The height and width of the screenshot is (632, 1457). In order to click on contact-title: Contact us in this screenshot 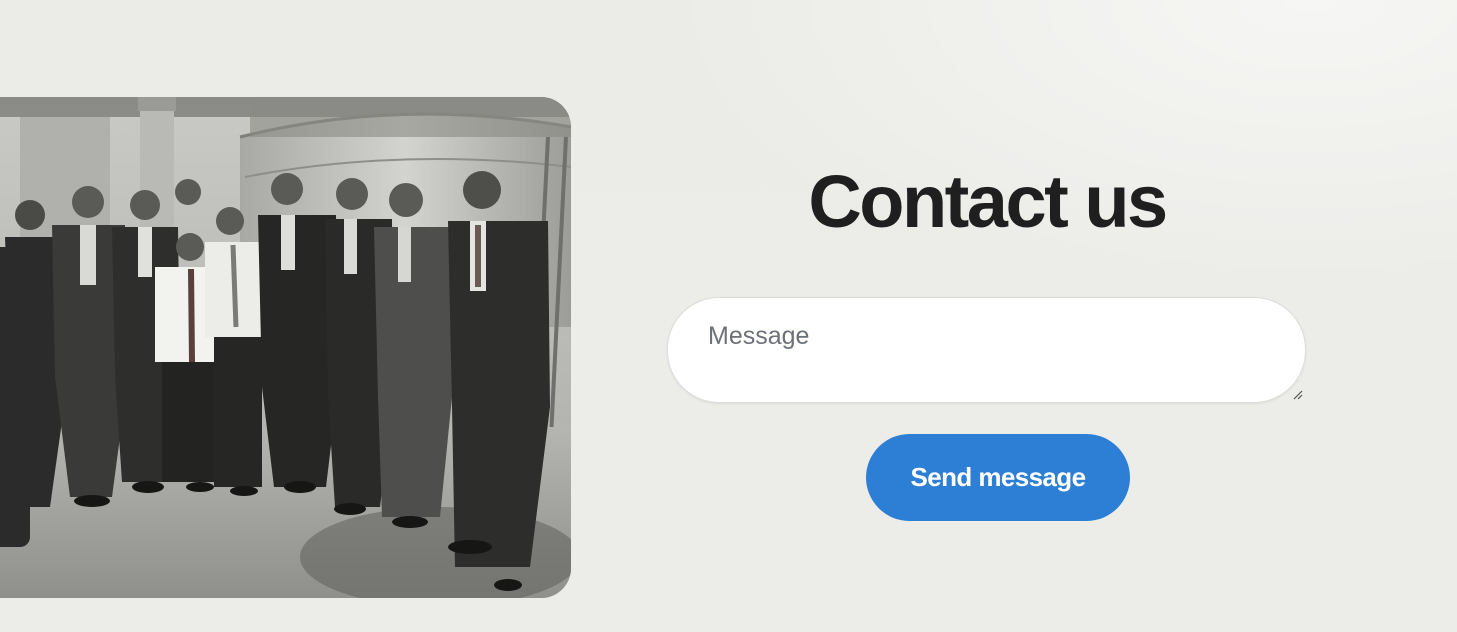, I will do `click(988, 201)`.